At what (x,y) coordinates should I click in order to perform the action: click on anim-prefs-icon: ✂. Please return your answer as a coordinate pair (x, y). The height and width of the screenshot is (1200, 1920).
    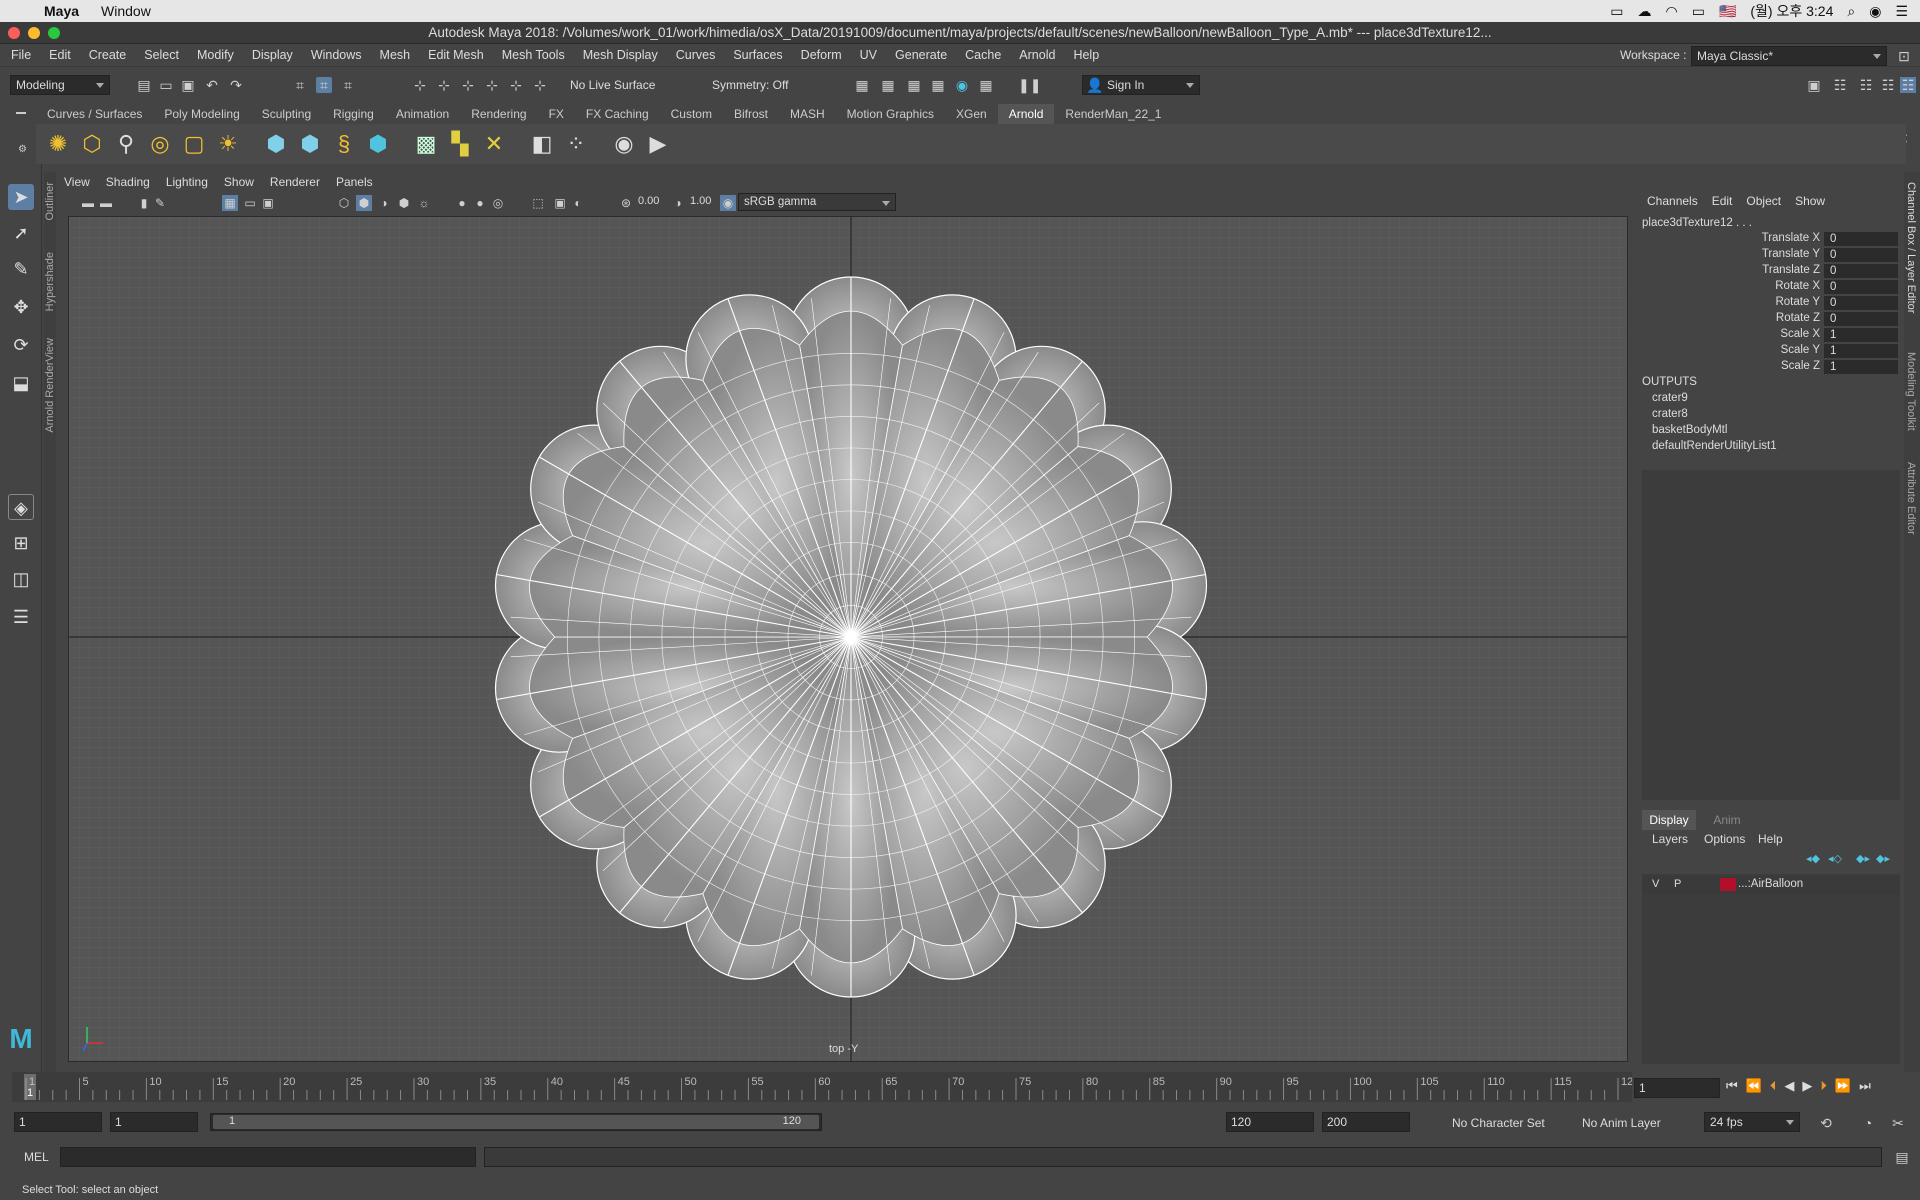
    Looking at the image, I should click on (1898, 1123).